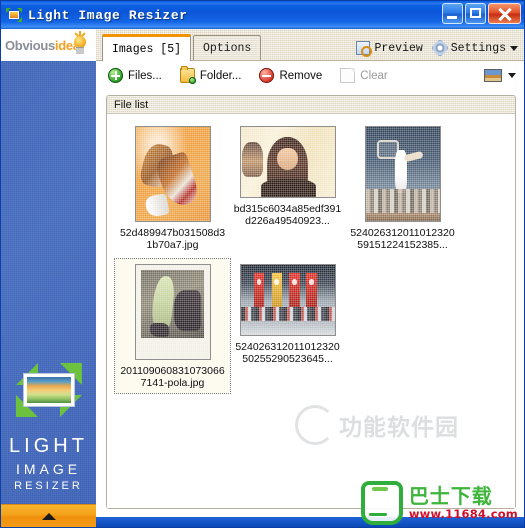 The width and height of the screenshot is (525, 528). I want to click on preview-label: Preview, so click(398, 48).